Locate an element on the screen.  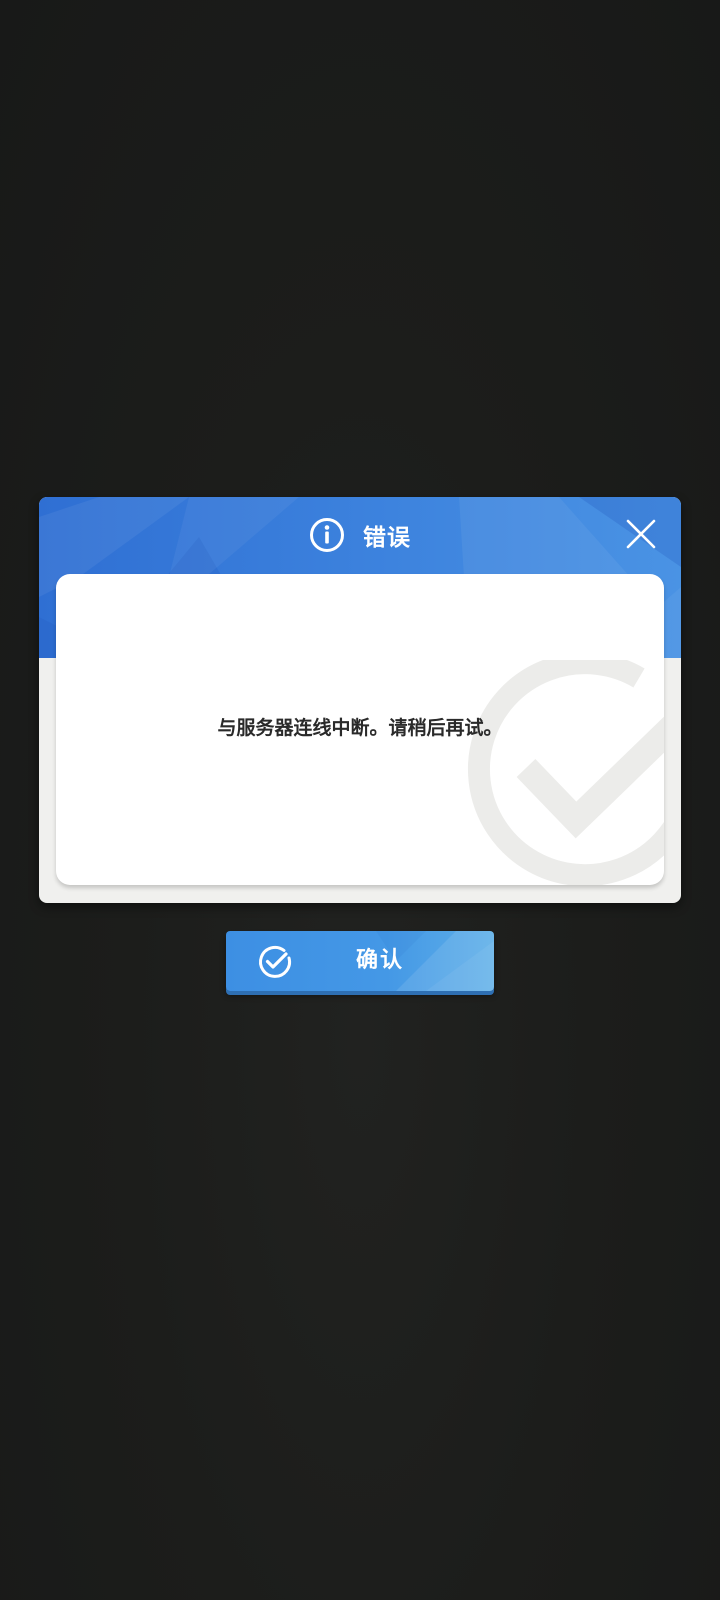
check-circle-icon is located at coordinates (565, 772).